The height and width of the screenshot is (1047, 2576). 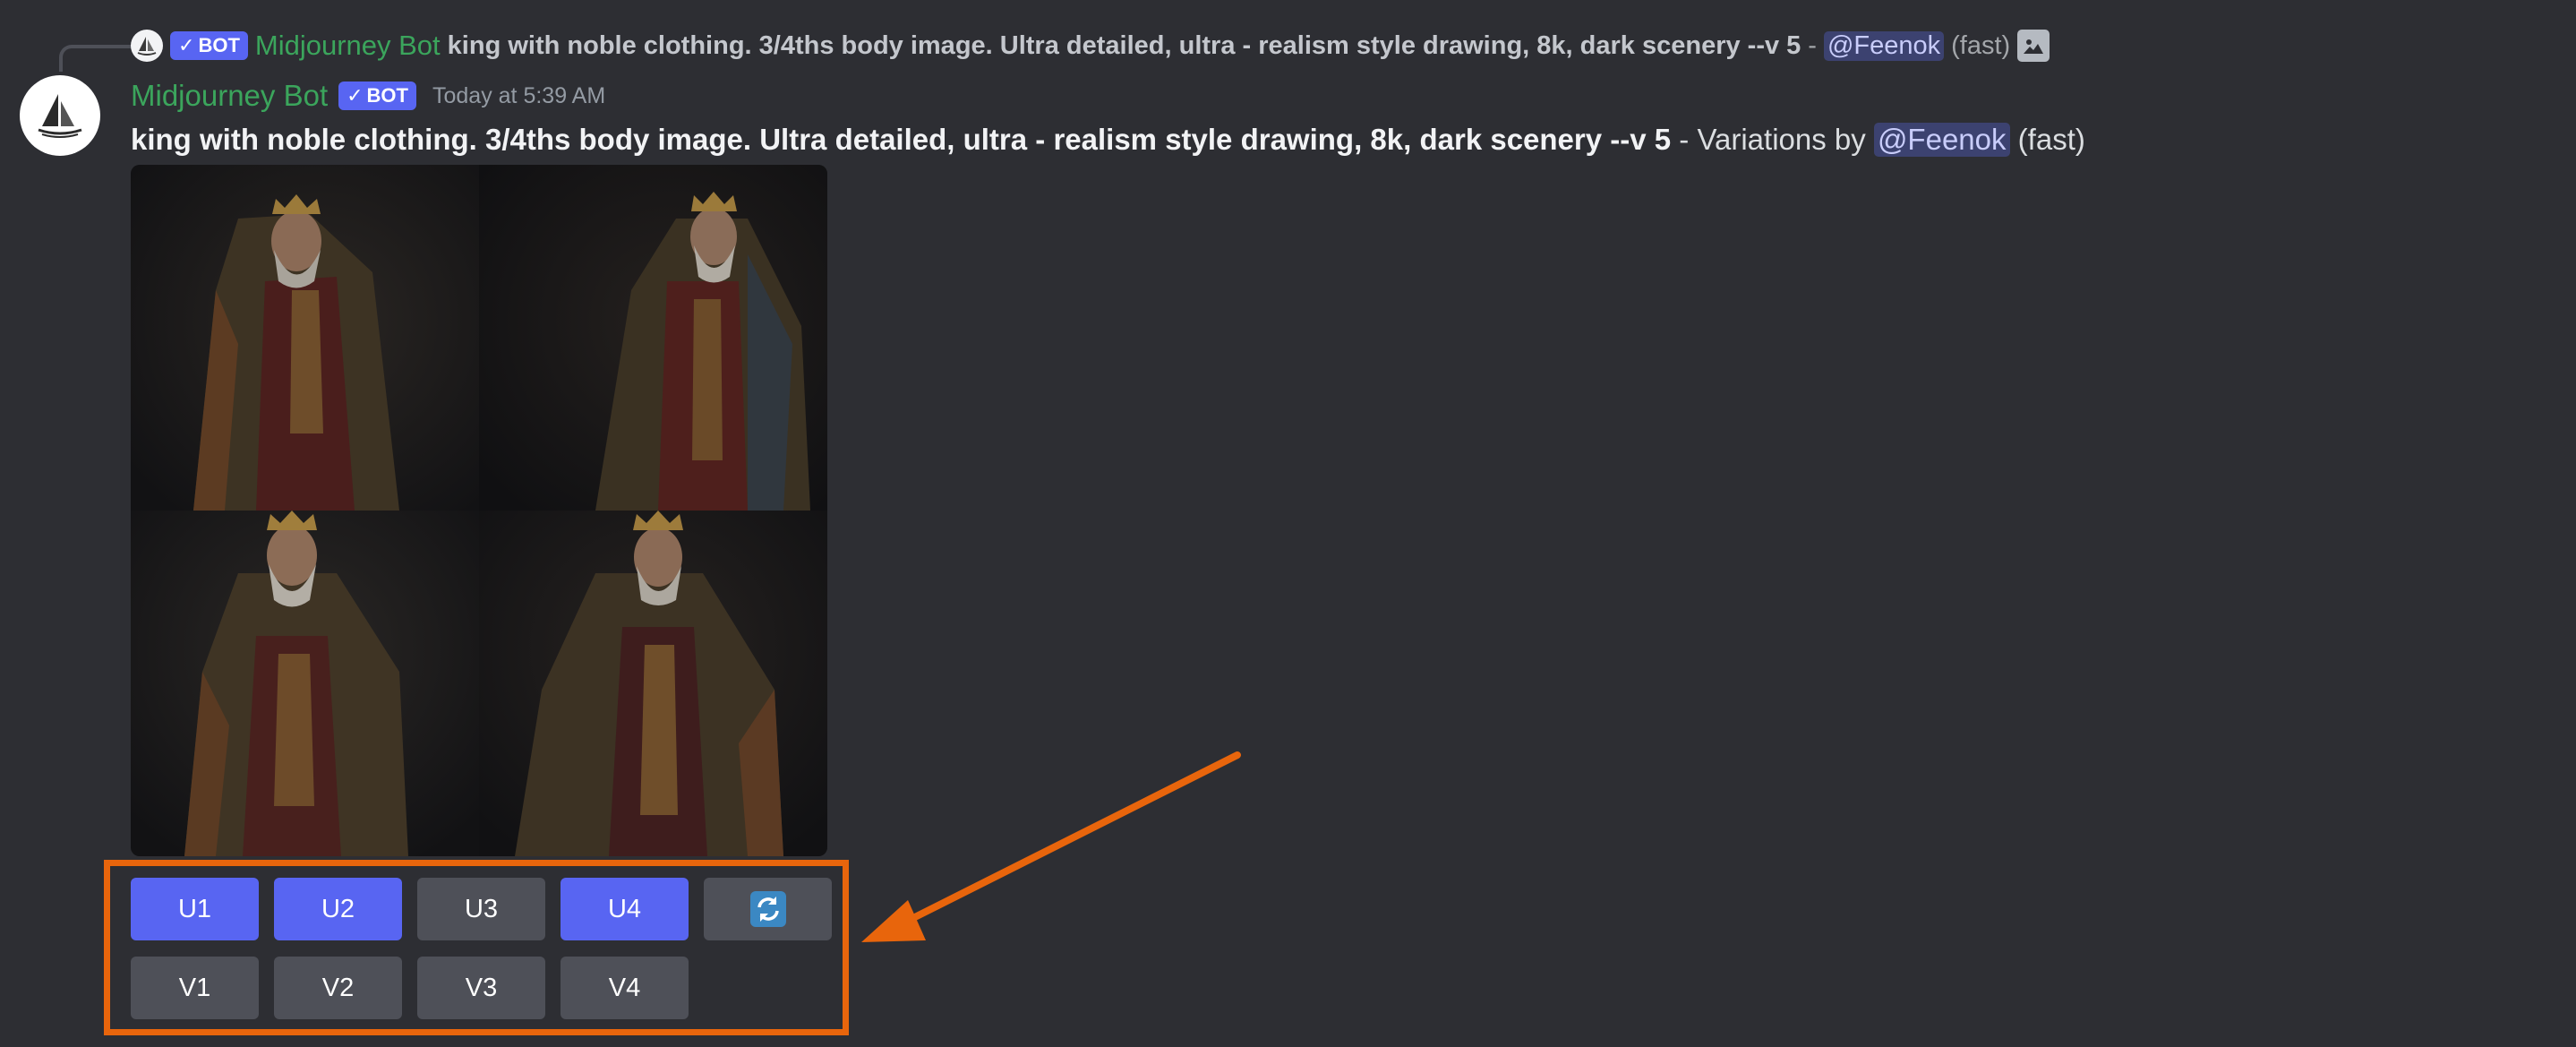 What do you see at coordinates (96, 59) in the screenshot?
I see `reply-connector-line` at bounding box center [96, 59].